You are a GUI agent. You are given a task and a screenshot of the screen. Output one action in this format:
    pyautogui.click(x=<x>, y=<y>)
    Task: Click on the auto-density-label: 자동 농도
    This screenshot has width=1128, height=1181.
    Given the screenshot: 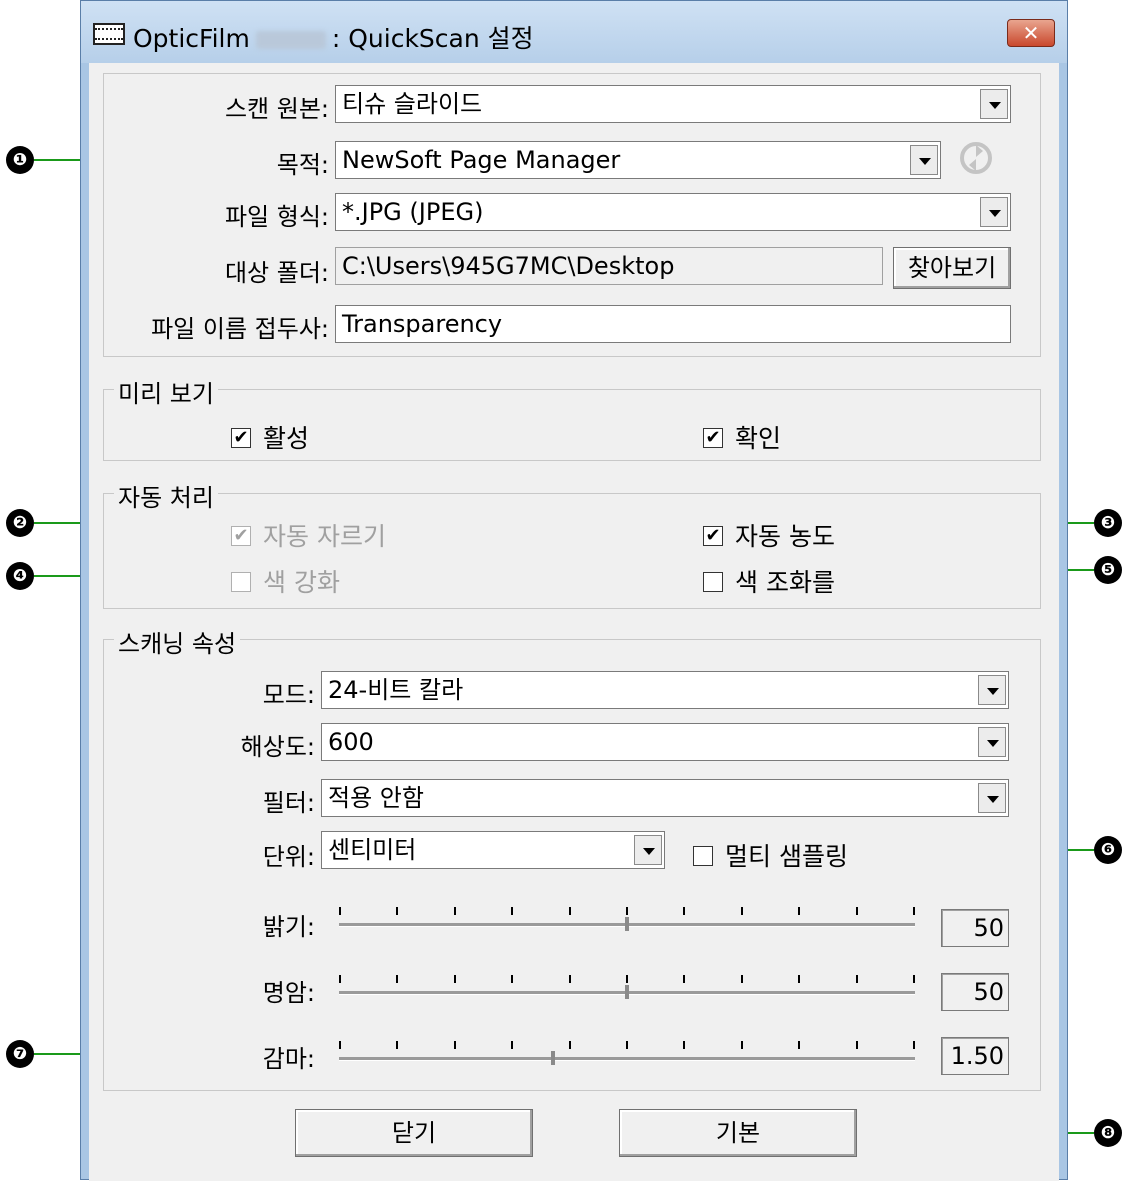 What is the action you would take?
    pyautogui.click(x=785, y=536)
    